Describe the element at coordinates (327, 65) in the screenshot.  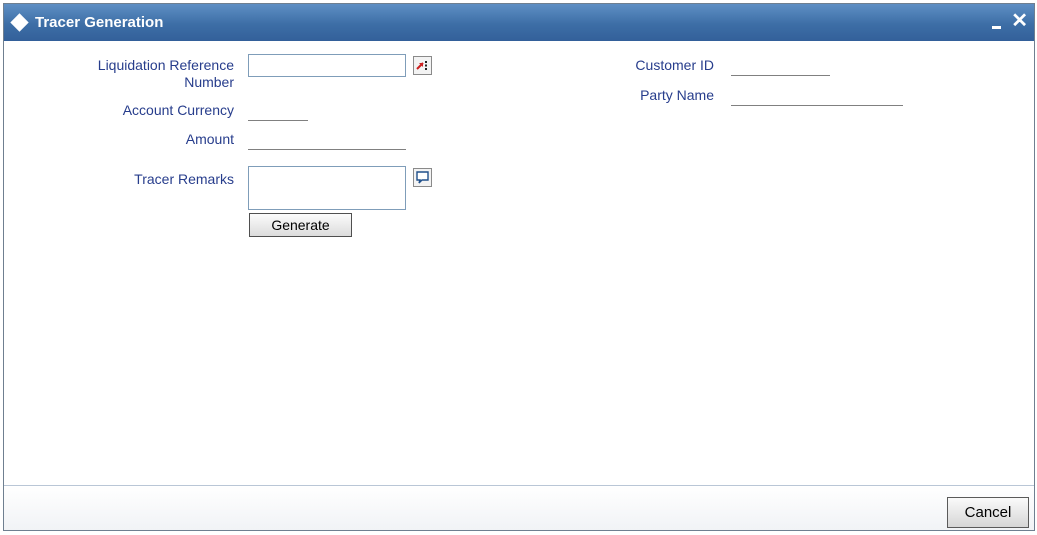
I see `liquidation-reference-input` at that location.